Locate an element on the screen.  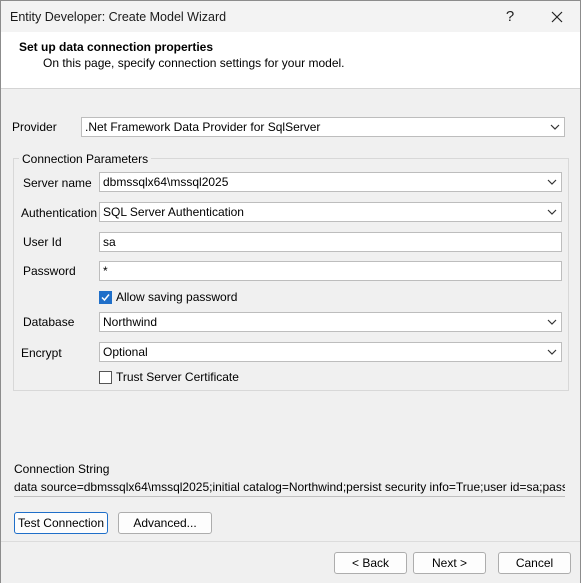
server-name-combo: dbmssqlx64\mssql2025 is located at coordinates (330, 182).